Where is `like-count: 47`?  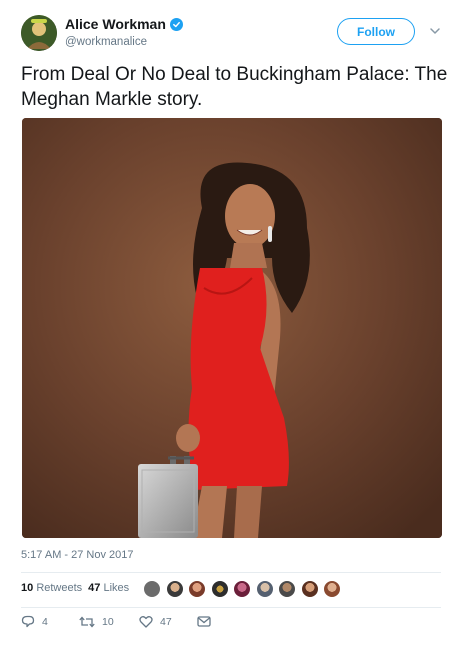
like-count: 47 is located at coordinates (166, 621).